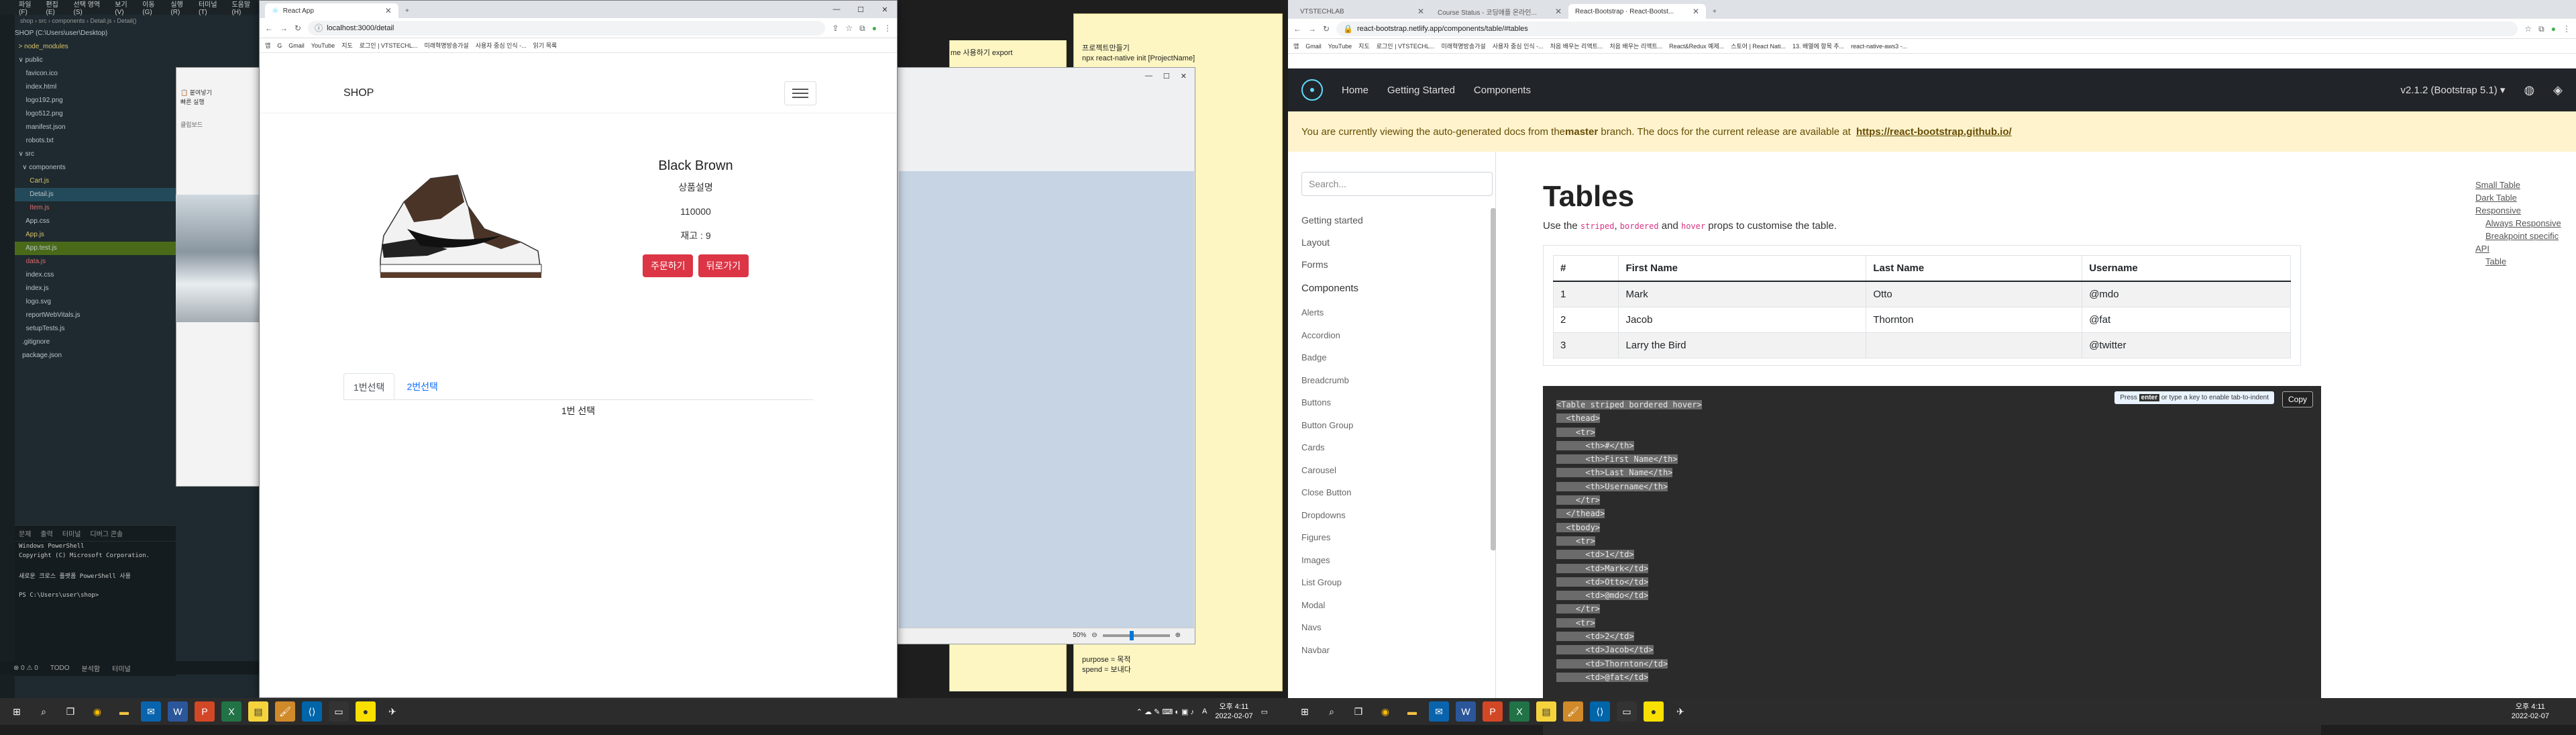 Image resolution: width=2576 pixels, height=735 pixels. I want to click on kakaotalk-icon: ●, so click(1654, 712).